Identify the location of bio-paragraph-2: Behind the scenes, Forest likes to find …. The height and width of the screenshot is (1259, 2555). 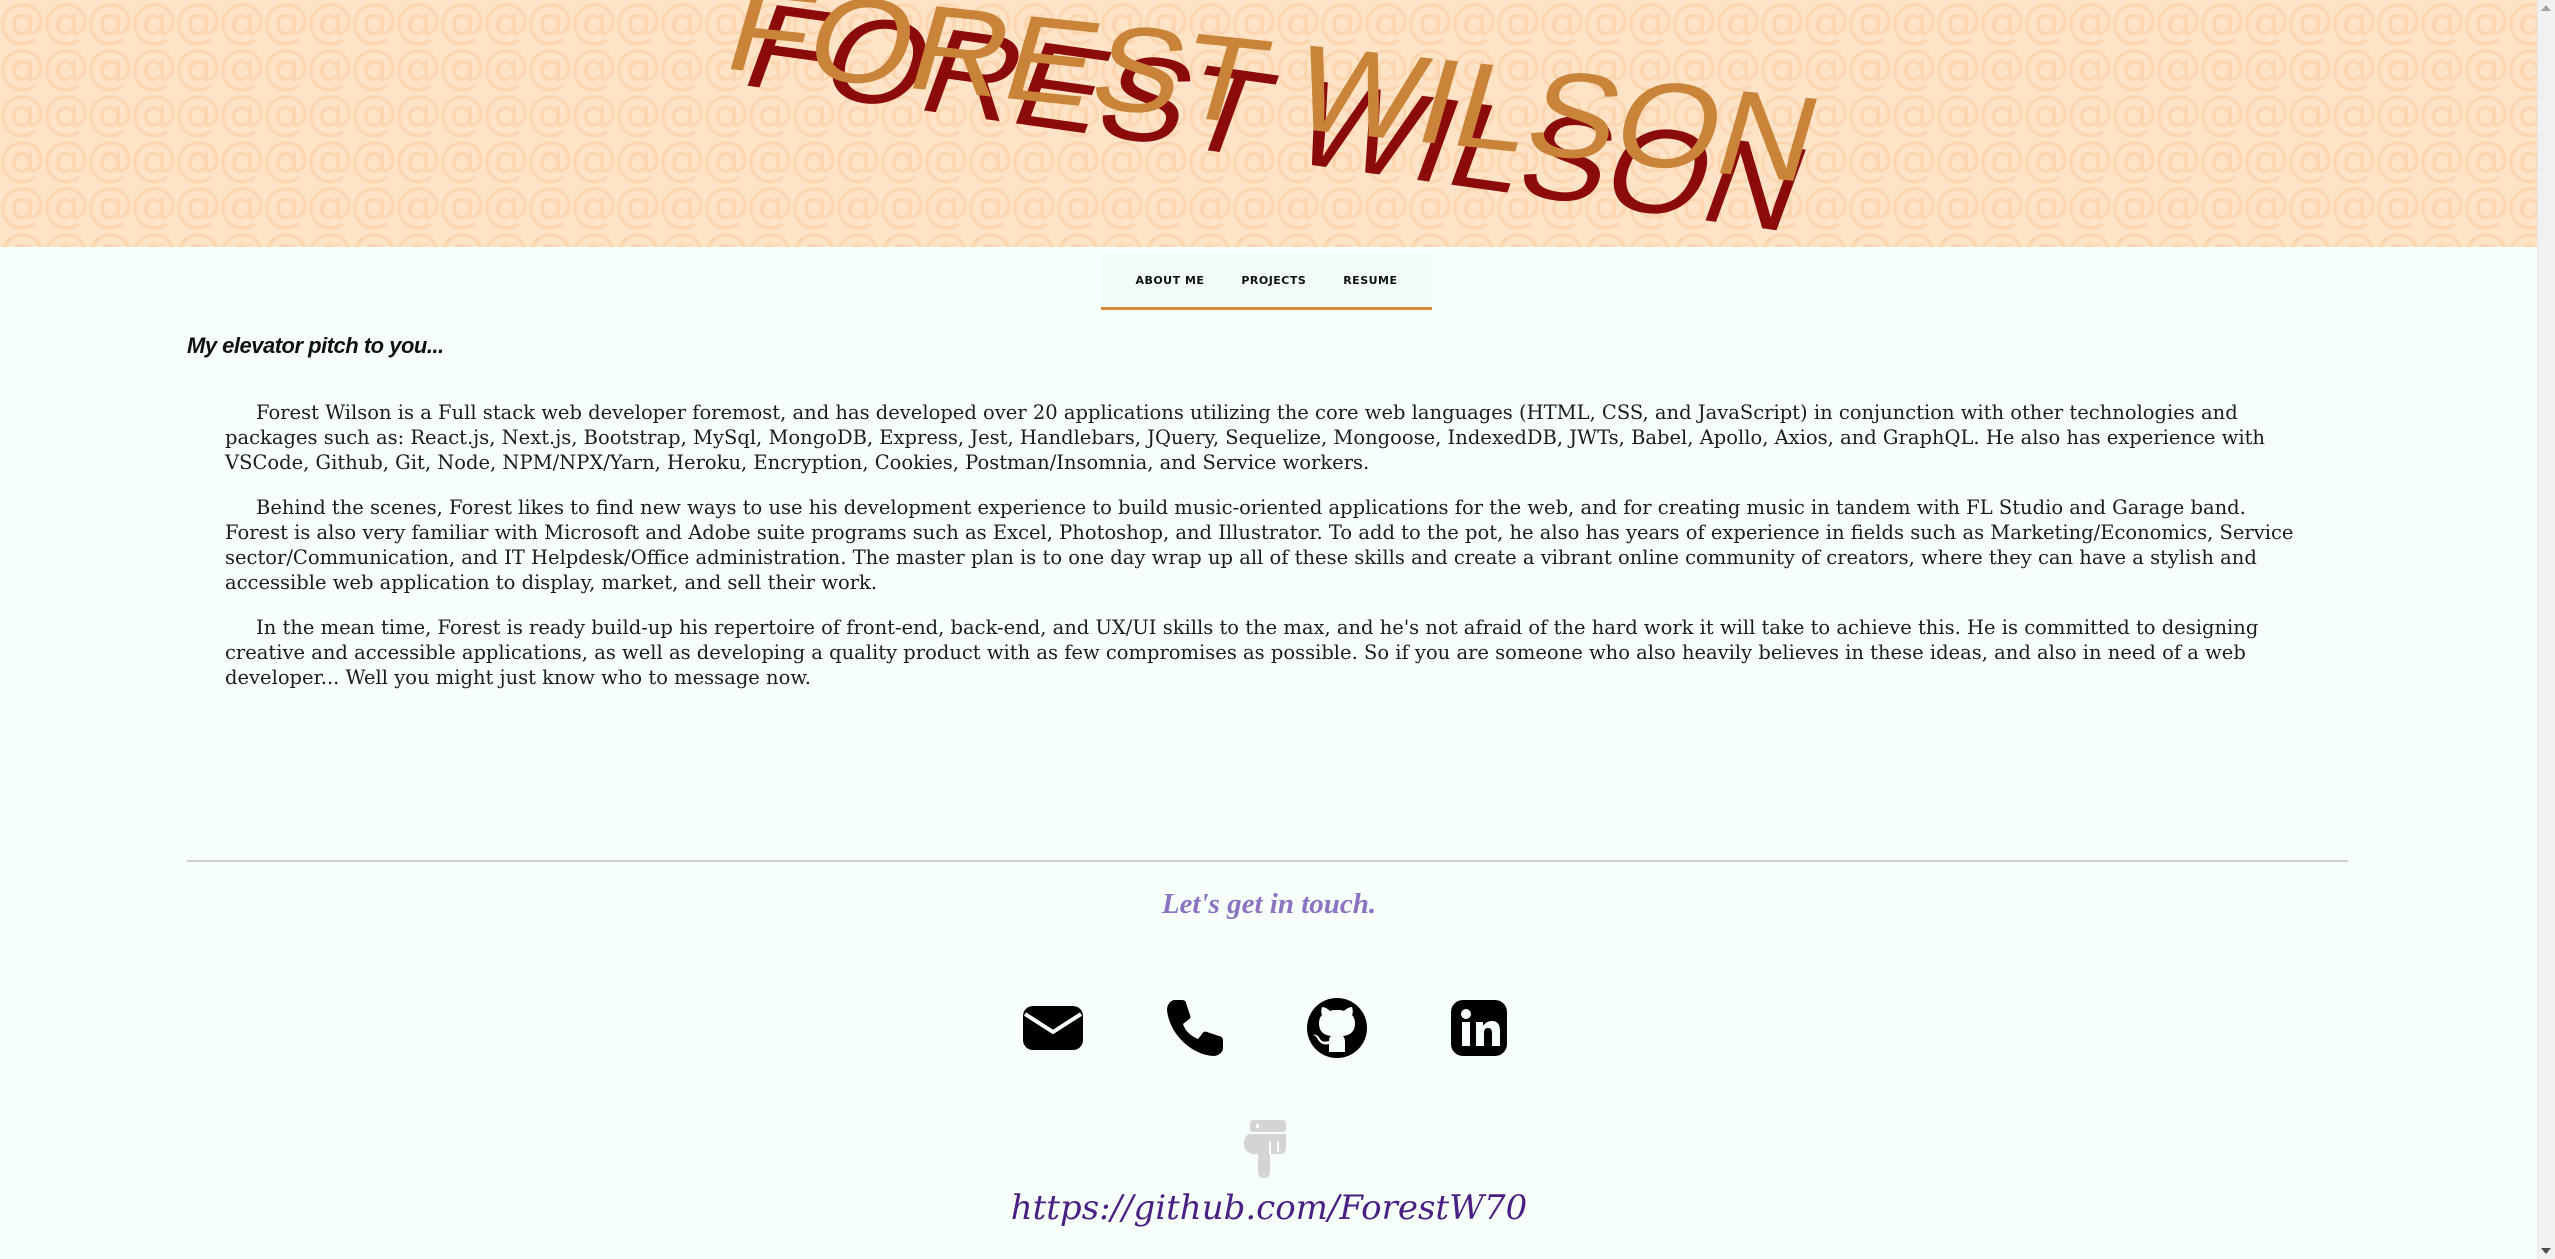
(1259, 545).